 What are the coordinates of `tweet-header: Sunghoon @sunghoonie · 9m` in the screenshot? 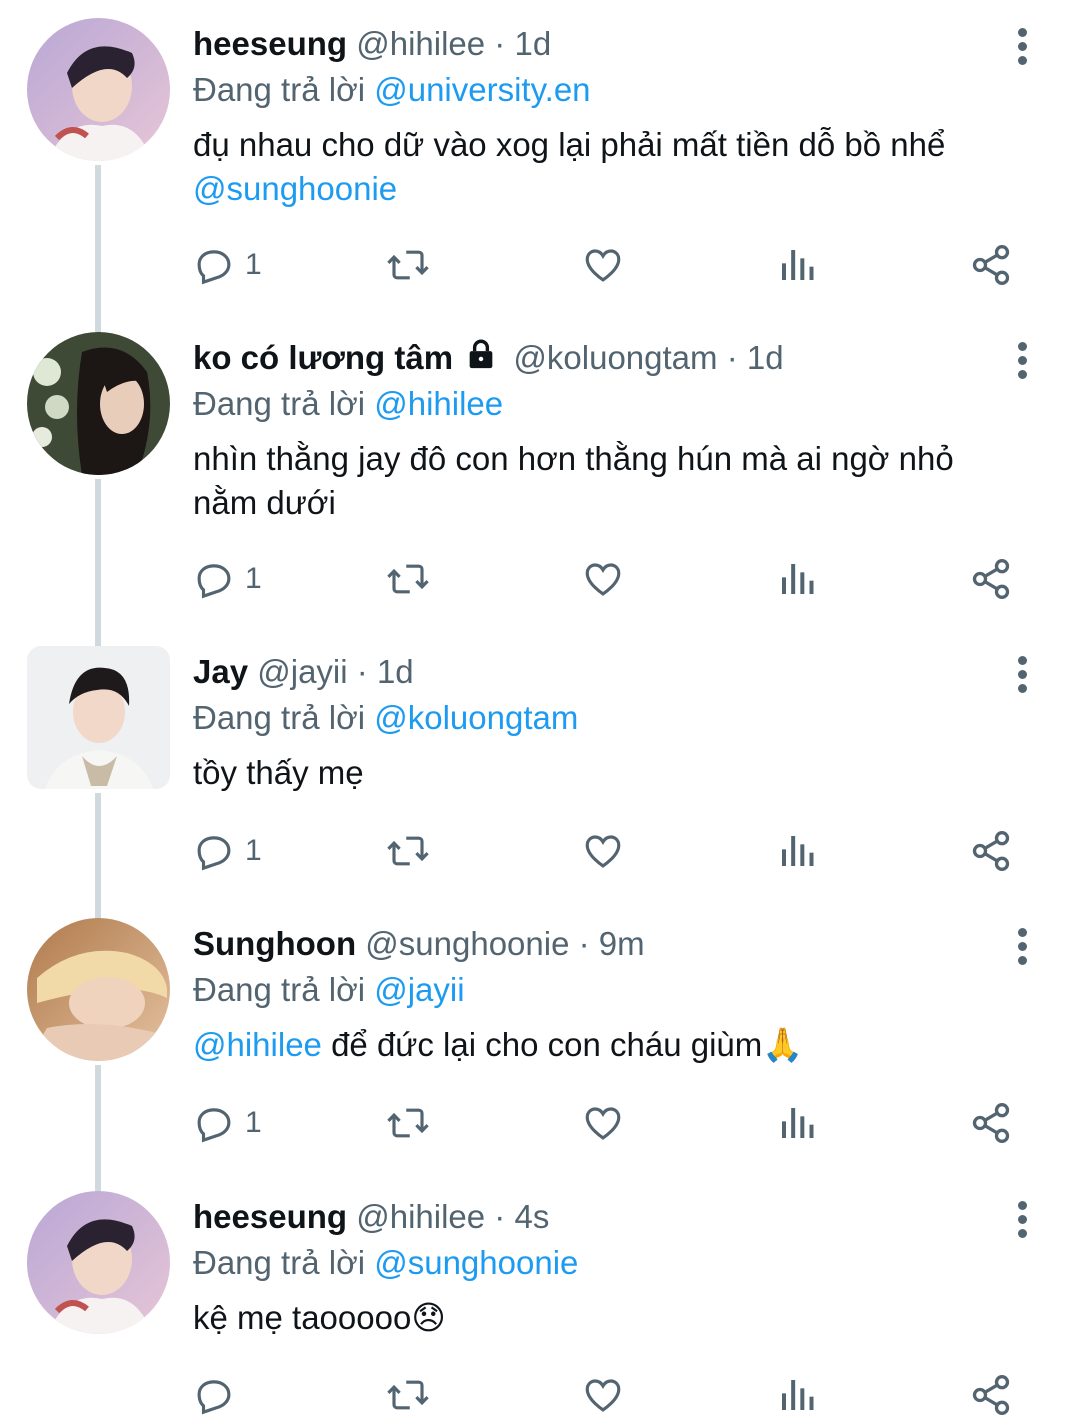 It's located at (419, 944).